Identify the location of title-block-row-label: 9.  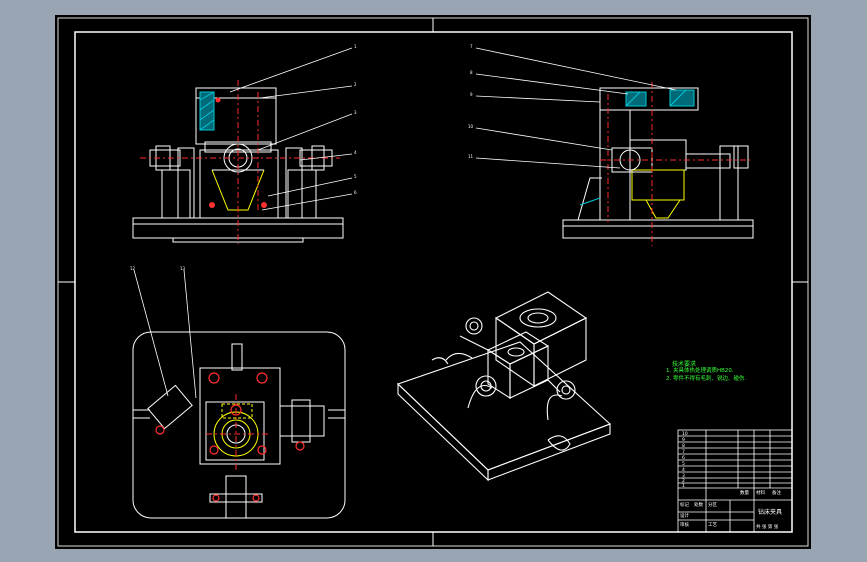
(683, 440).